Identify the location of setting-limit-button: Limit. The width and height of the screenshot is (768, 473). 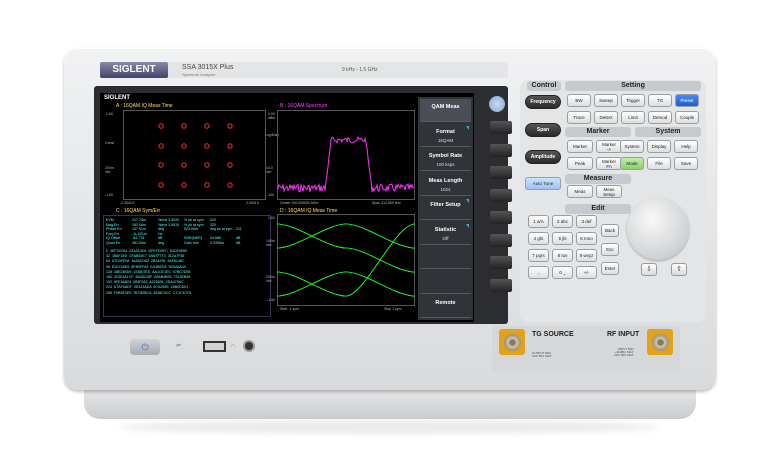
(633, 117).